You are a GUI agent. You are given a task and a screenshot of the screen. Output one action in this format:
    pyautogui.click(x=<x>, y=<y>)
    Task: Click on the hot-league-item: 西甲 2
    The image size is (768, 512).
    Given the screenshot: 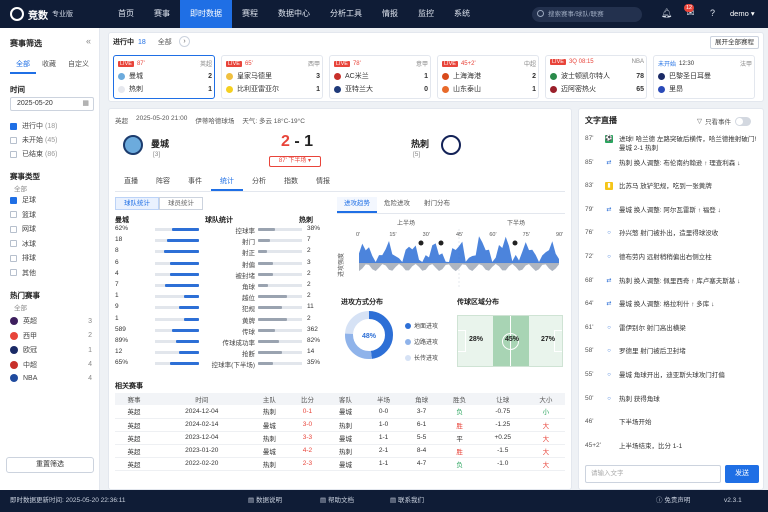 What is the action you would take?
    pyautogui.click(x=51, y=336)
    